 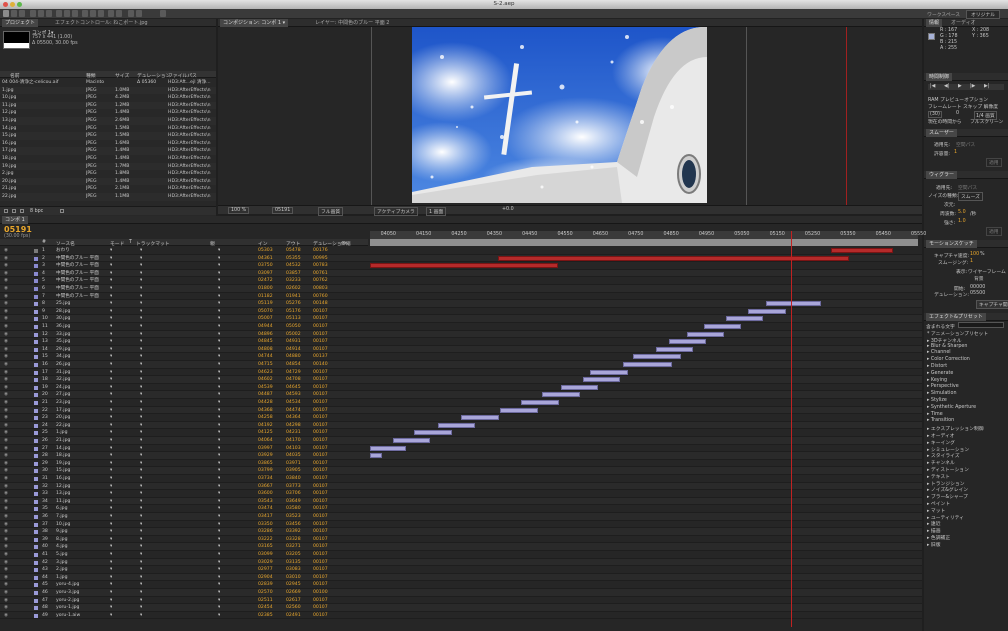 What do you see at coordinates (81, 319) in the screenshot?
I see `layer-name: 30.jpg` at bounding box center [81, 319].